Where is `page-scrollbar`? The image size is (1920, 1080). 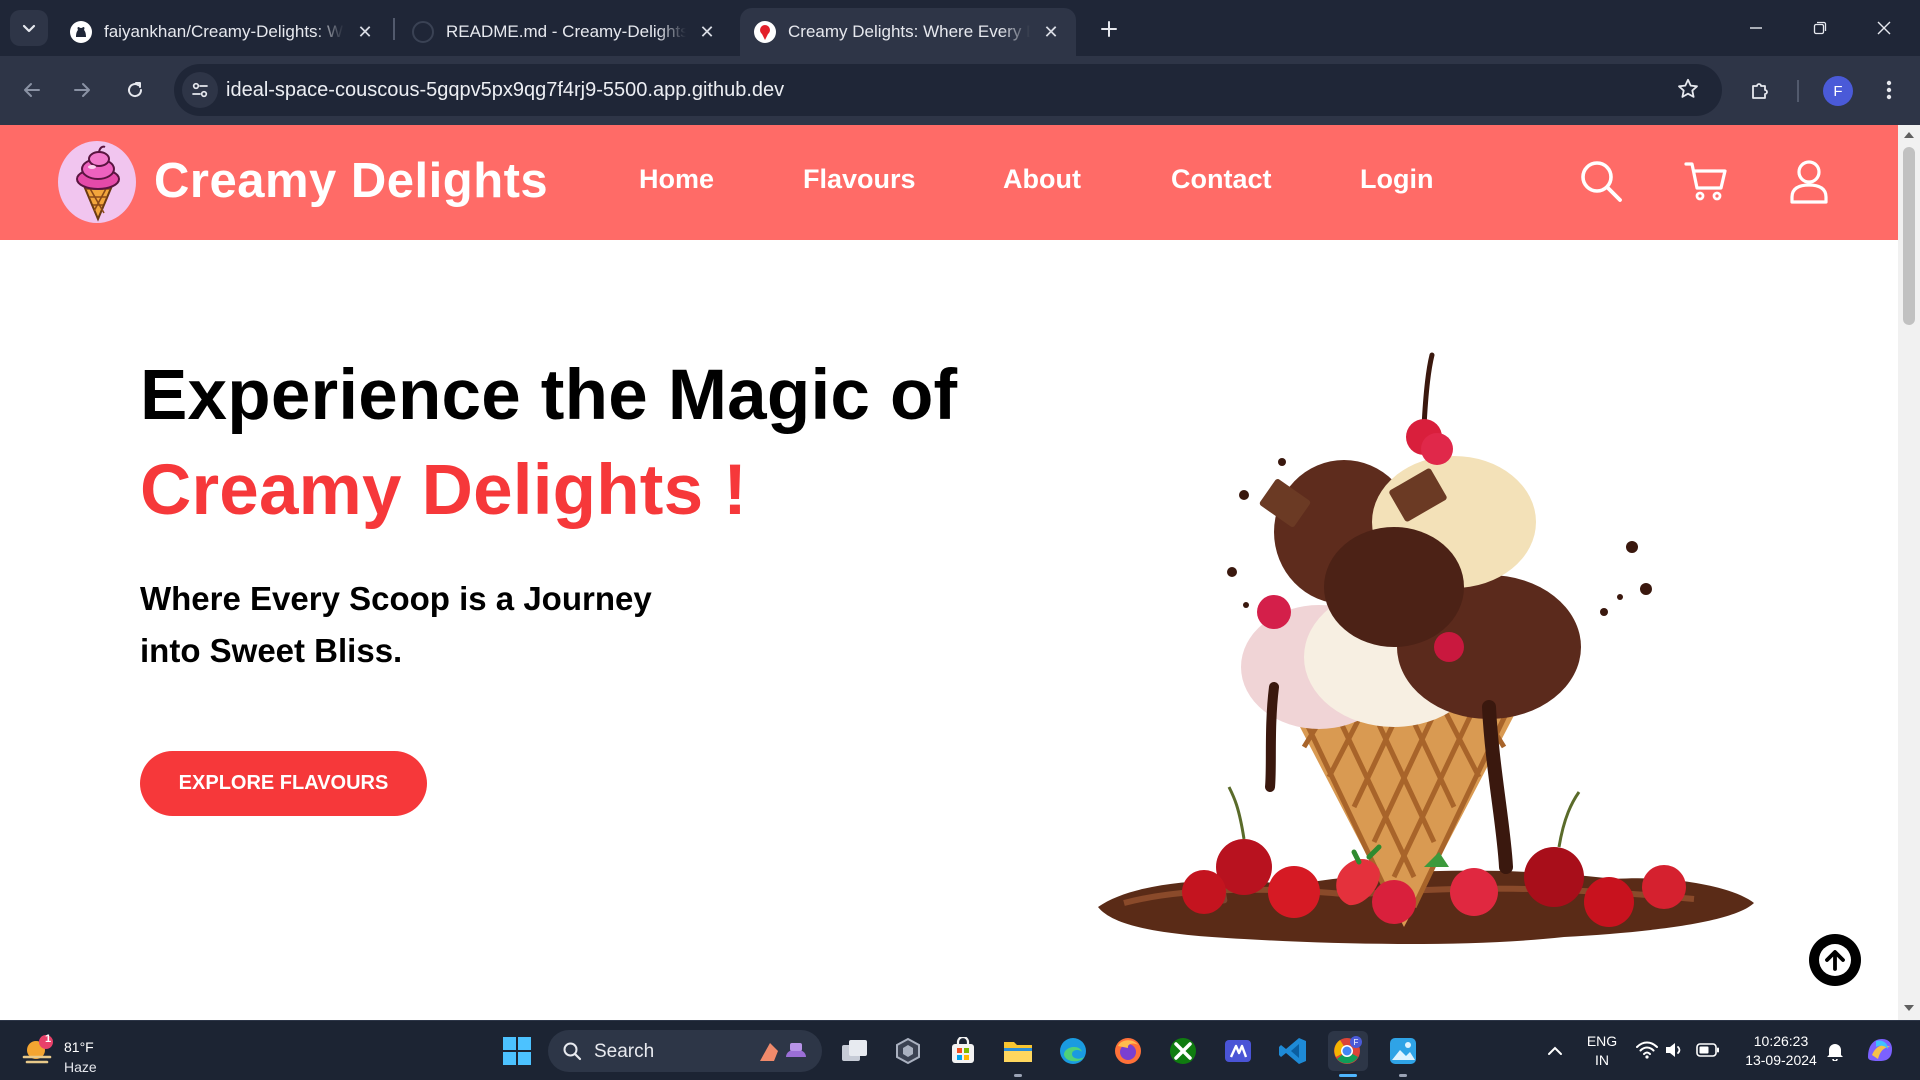
page-scrollbar is located at coordinates (1909, 572).